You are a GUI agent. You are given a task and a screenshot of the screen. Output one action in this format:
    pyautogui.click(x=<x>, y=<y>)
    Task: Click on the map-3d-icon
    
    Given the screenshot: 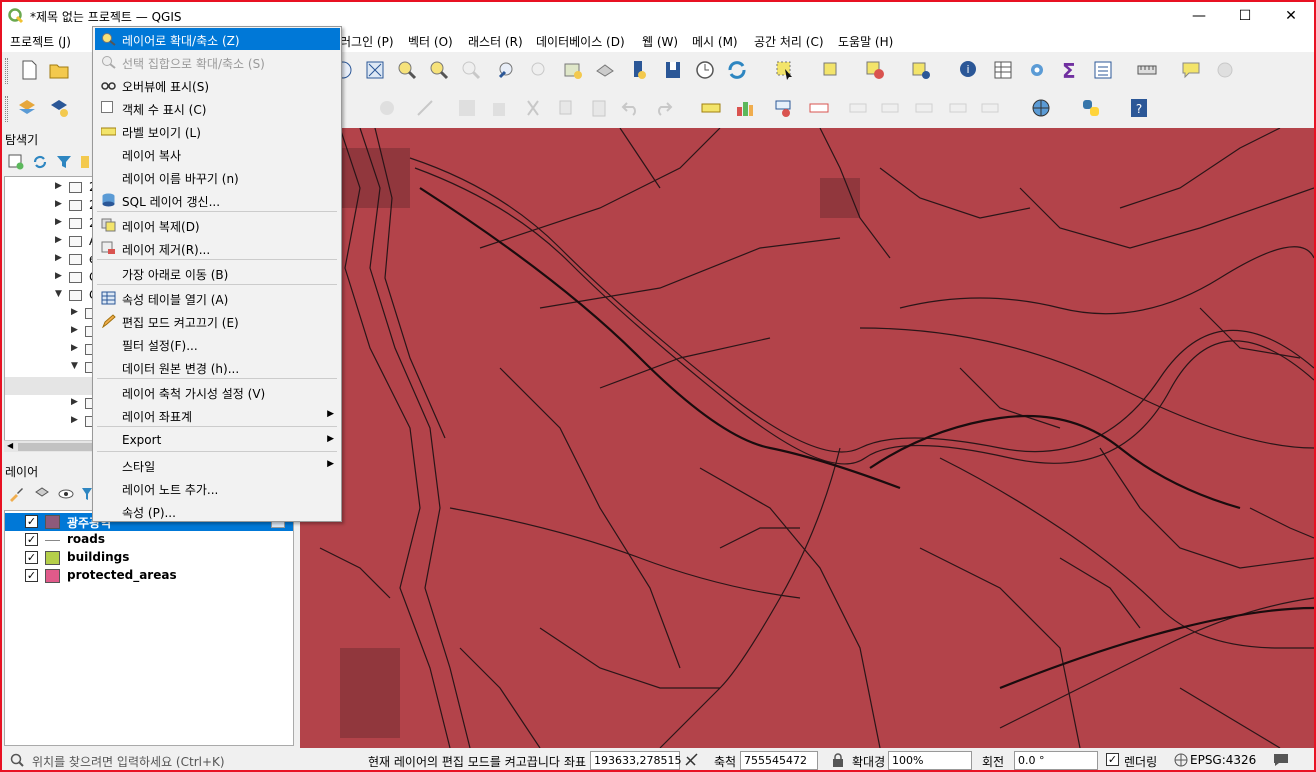 What is the action you would take?
    pyautogui.click(x=673, y=70)
    